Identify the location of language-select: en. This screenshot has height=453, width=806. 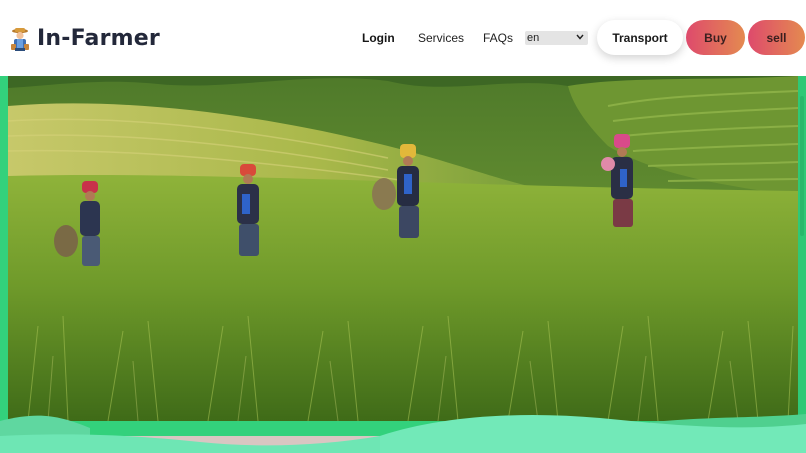
(556, 38).